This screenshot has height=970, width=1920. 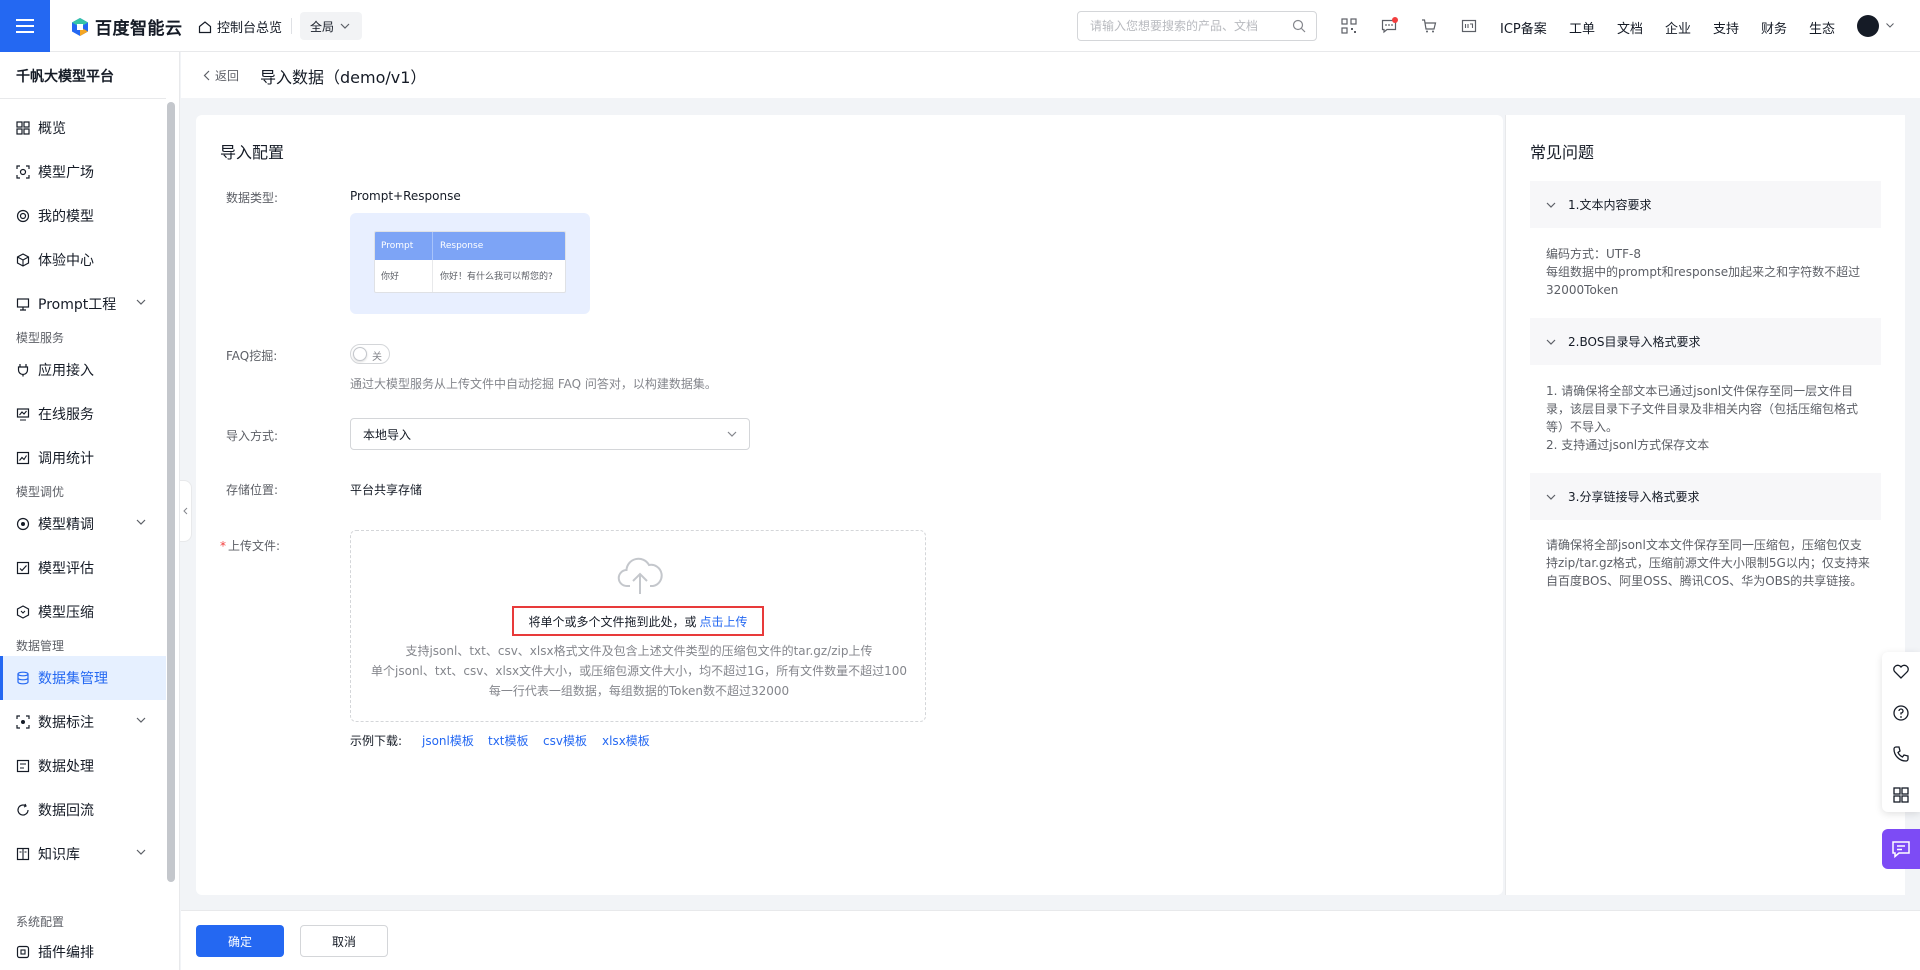 I want to click on sidebar-item-prompt-engineering: Prompt工程, so click(x=83, y=304).